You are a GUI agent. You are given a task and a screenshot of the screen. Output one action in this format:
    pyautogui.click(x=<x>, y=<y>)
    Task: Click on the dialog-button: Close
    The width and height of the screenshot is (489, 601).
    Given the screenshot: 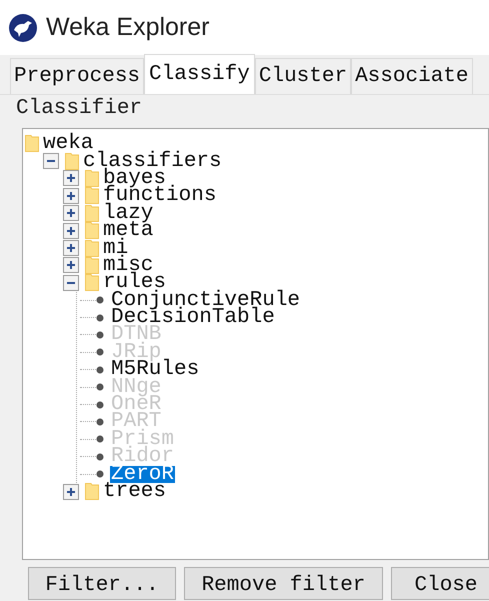 What is the action you would take?
    pyautogui.click(x=440, y=583)
    